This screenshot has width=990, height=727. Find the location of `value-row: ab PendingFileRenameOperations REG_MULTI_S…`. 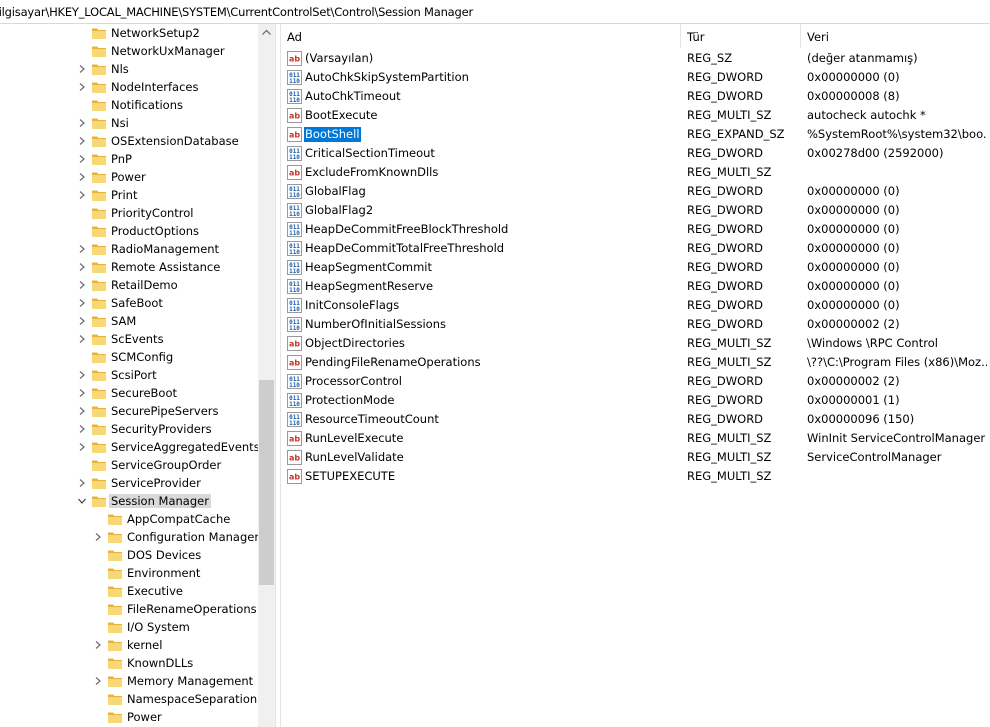

value-row: ab PendingFileRenameOperations REG_MULTI_S… is located at coordinates (635, 362).